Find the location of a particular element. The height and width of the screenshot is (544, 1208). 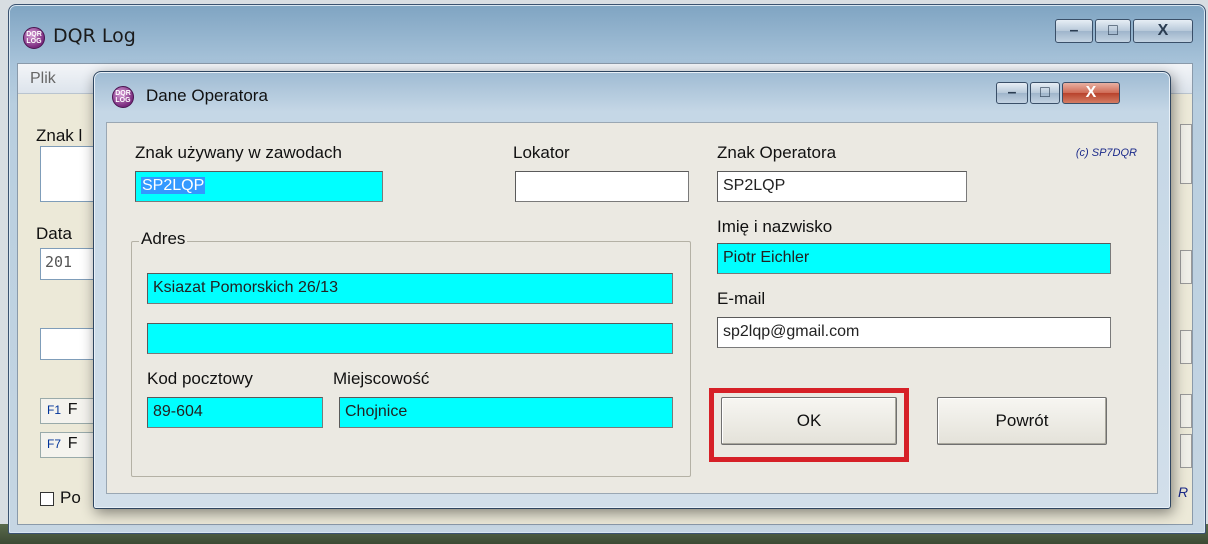

name-input: Piotr Eichler is located at coordinates (914, 258).